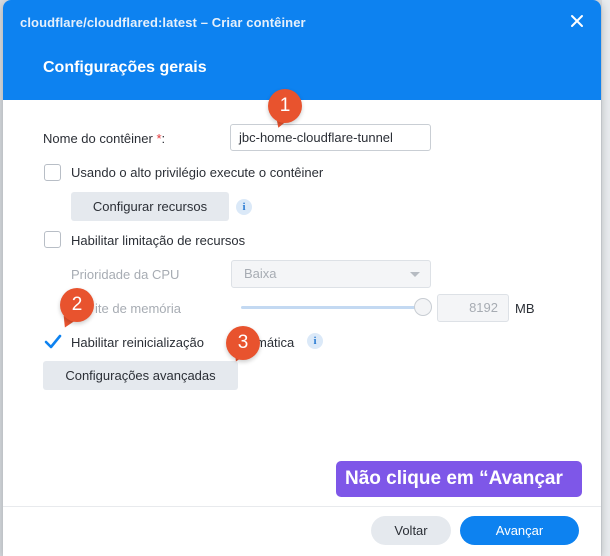 This screenshot has height=556, width=610. I want to click on next-button: Avançar, so click(519, 530).